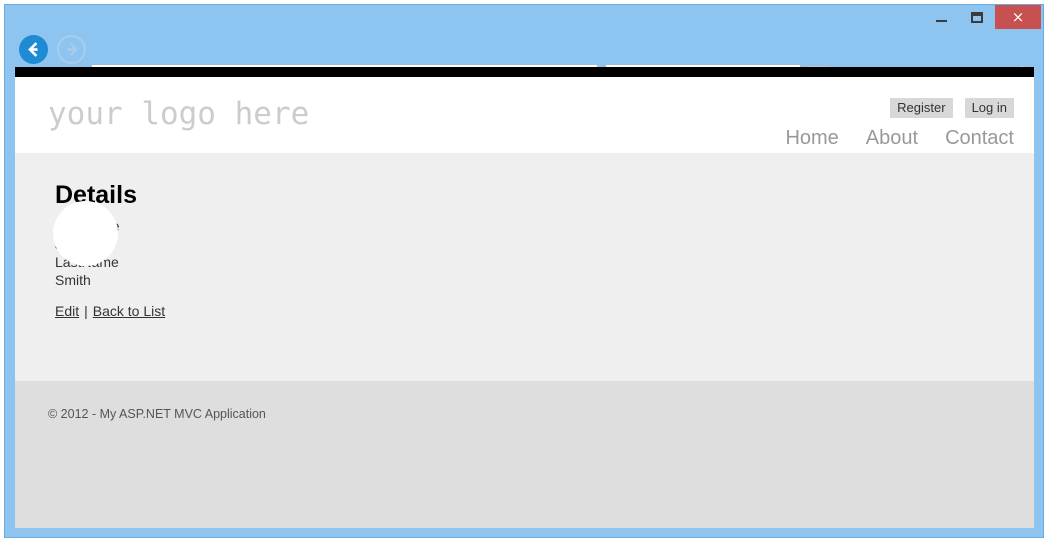 The height and width of the screenshot is (542, 1048). What do you see at coordinates (85, 233) in the screenshot?
I see `header-circle-decoration` at bounding box center [85, 233].